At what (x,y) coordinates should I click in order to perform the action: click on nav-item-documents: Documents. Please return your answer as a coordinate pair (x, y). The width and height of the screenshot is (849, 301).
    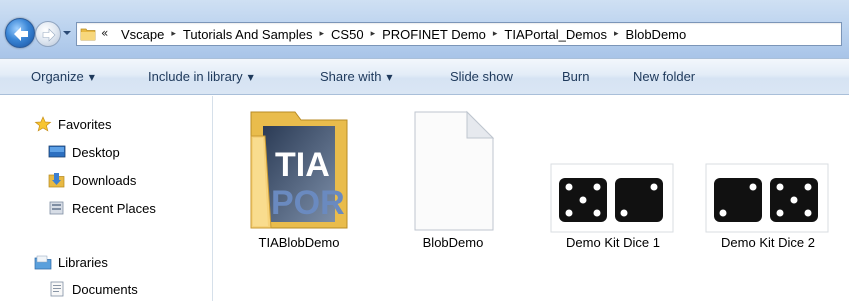
    Looking at the image, I should click on (93, 289).